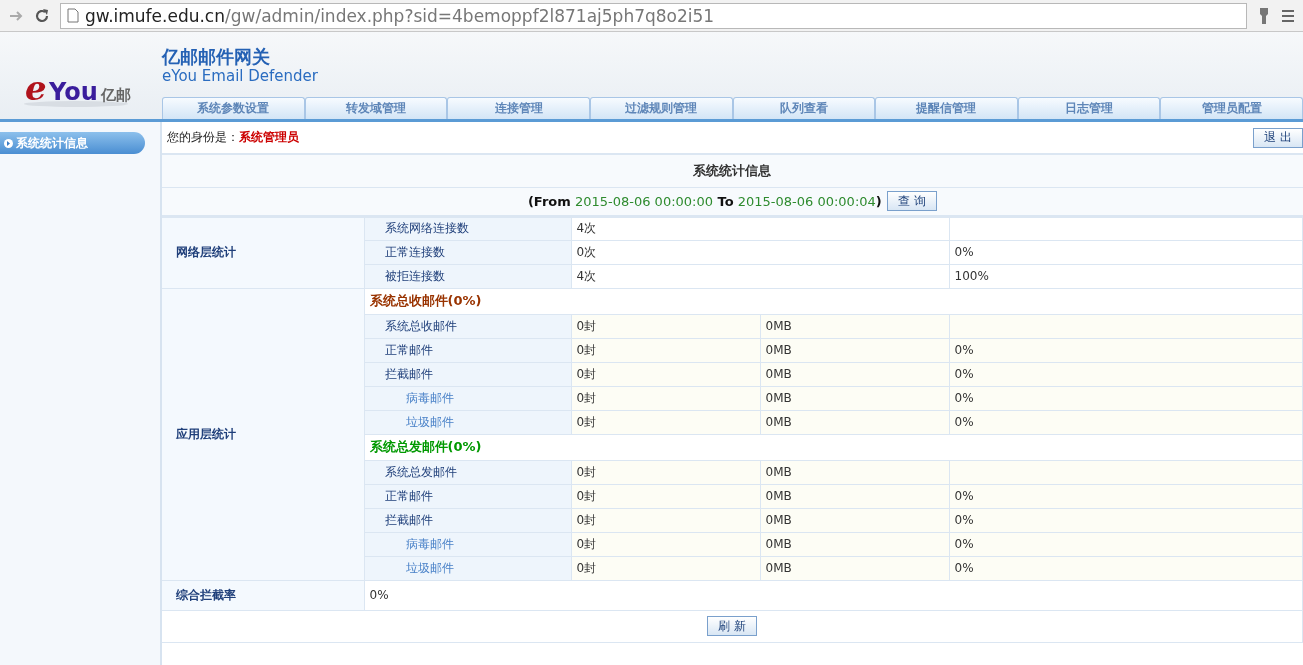 The width and height of the screenshot is (1303, 665). What do you see at coordinates (467, 276) in the screenshot?
I see `stat-name: 被拒连接数` at bounding box center [467, 276].